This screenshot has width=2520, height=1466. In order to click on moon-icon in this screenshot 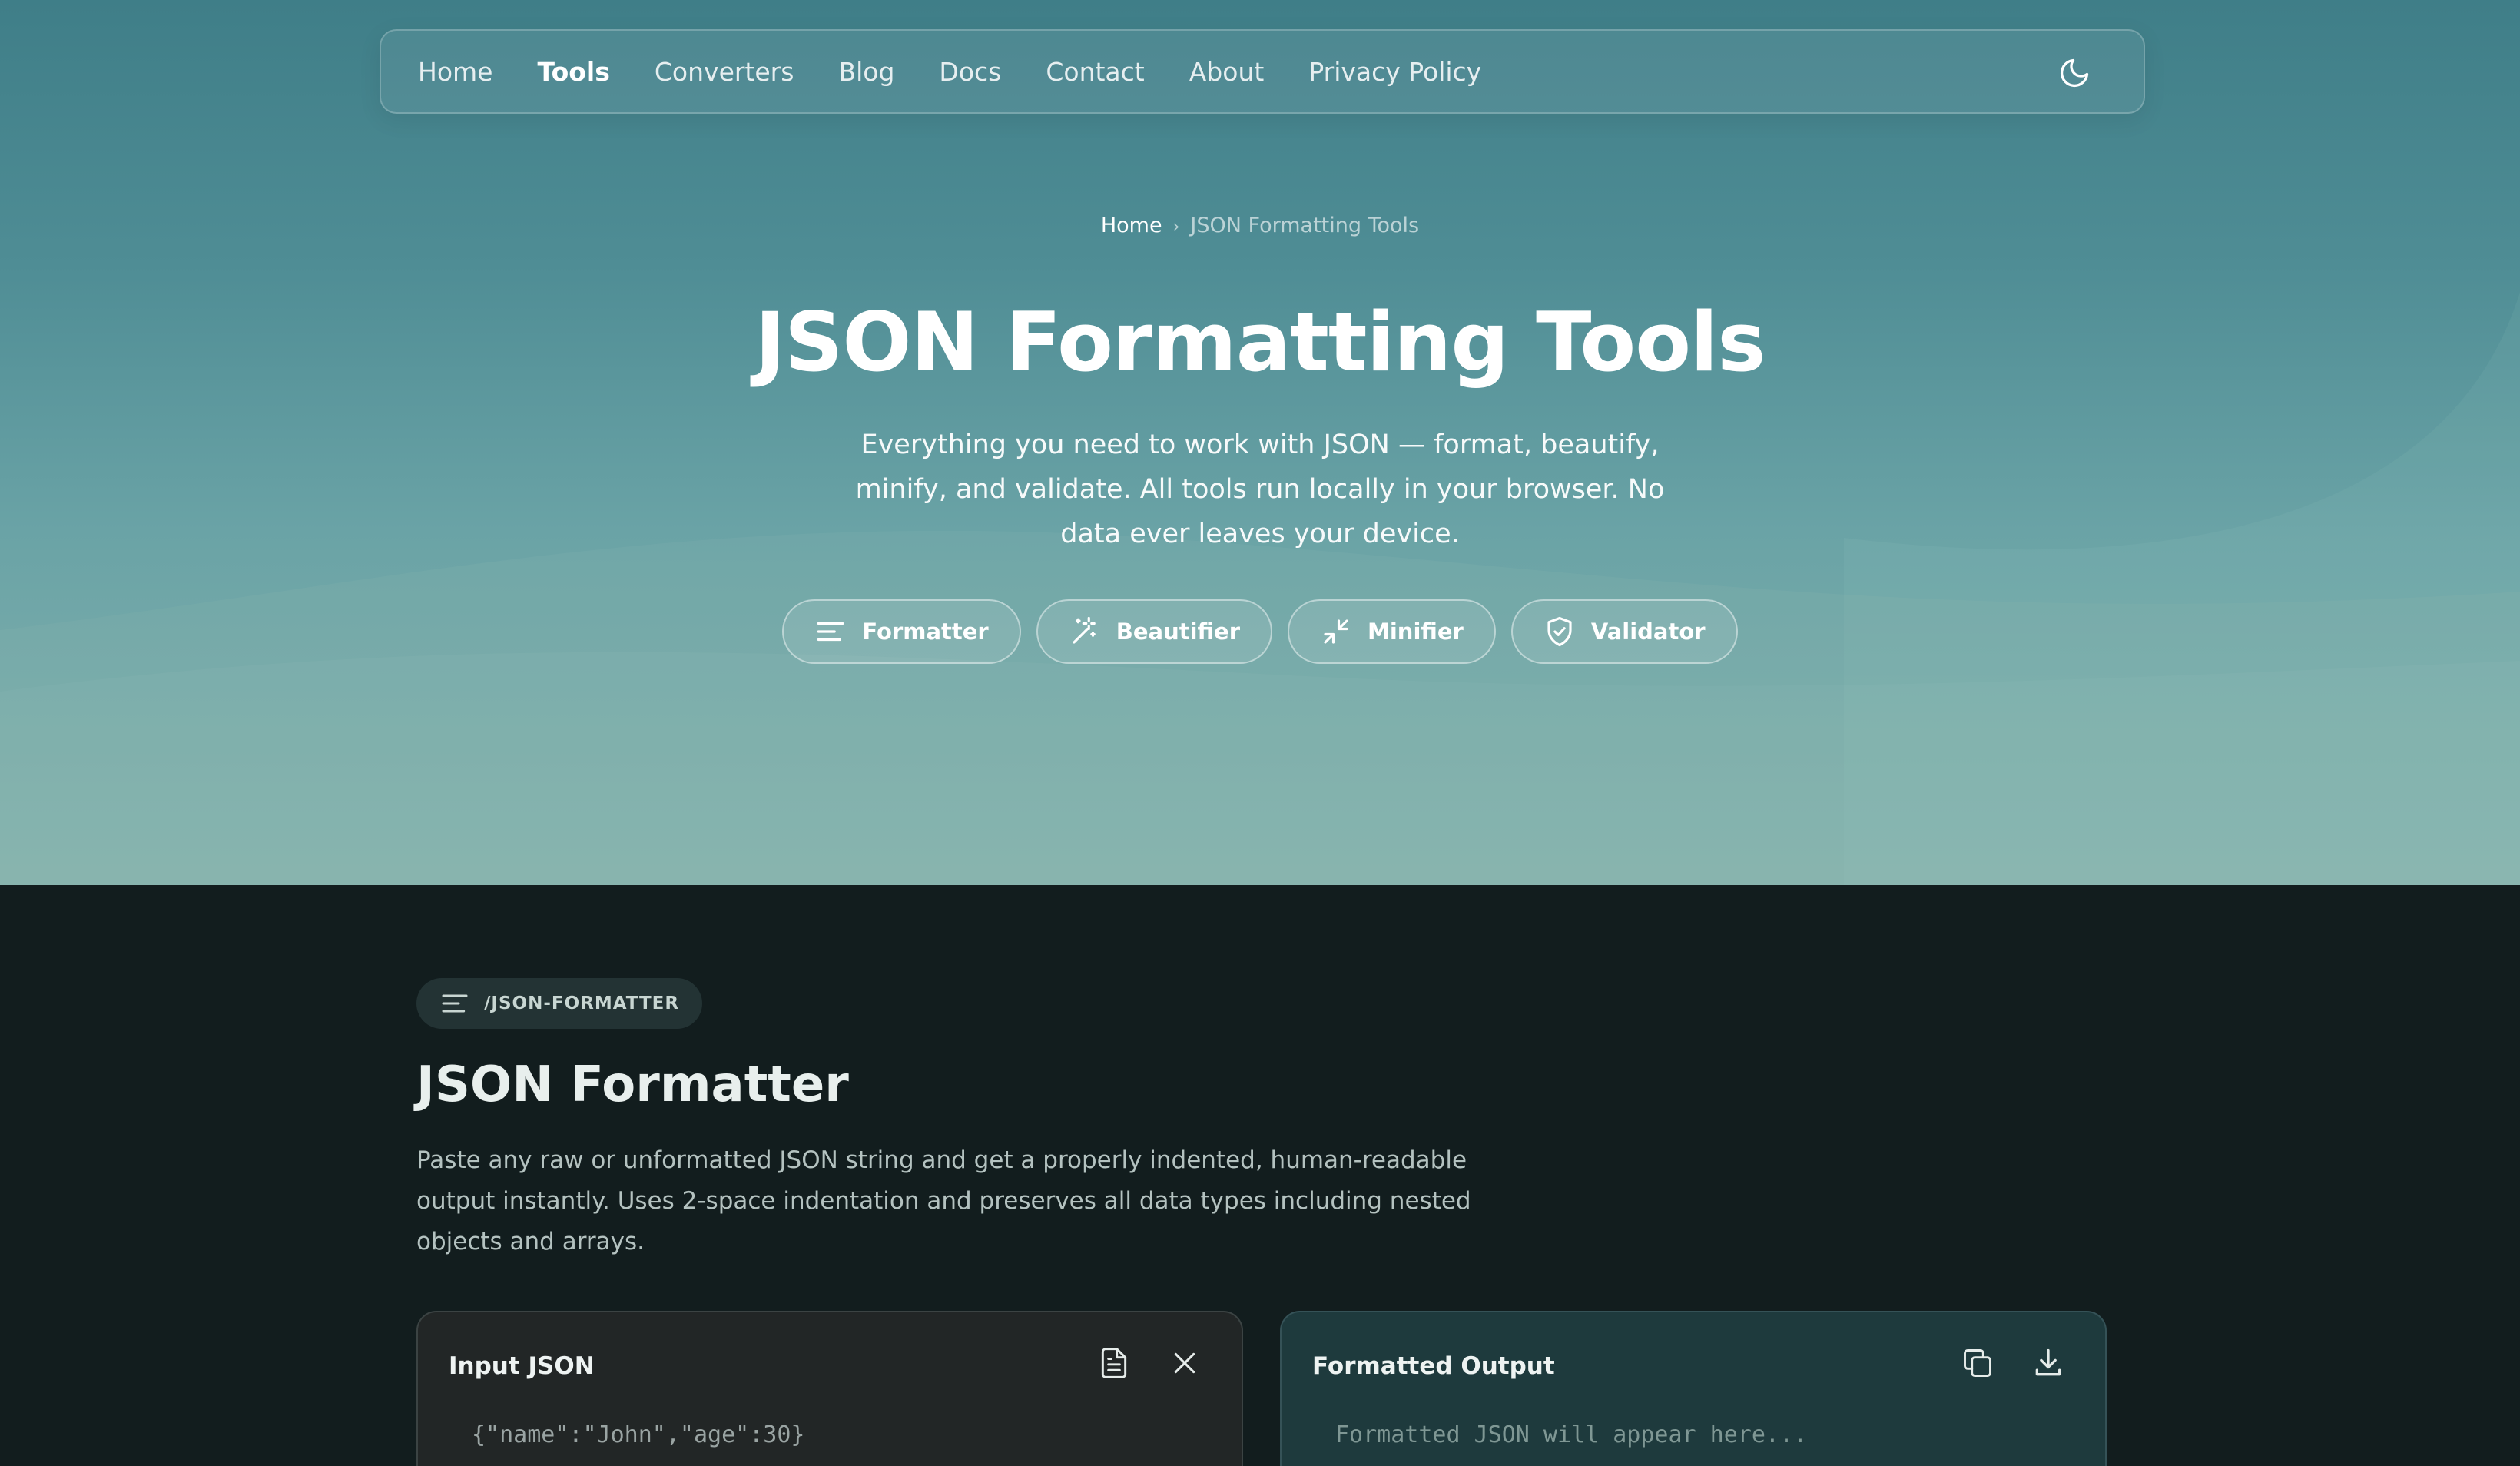, I will do `click(2074, 73)`.